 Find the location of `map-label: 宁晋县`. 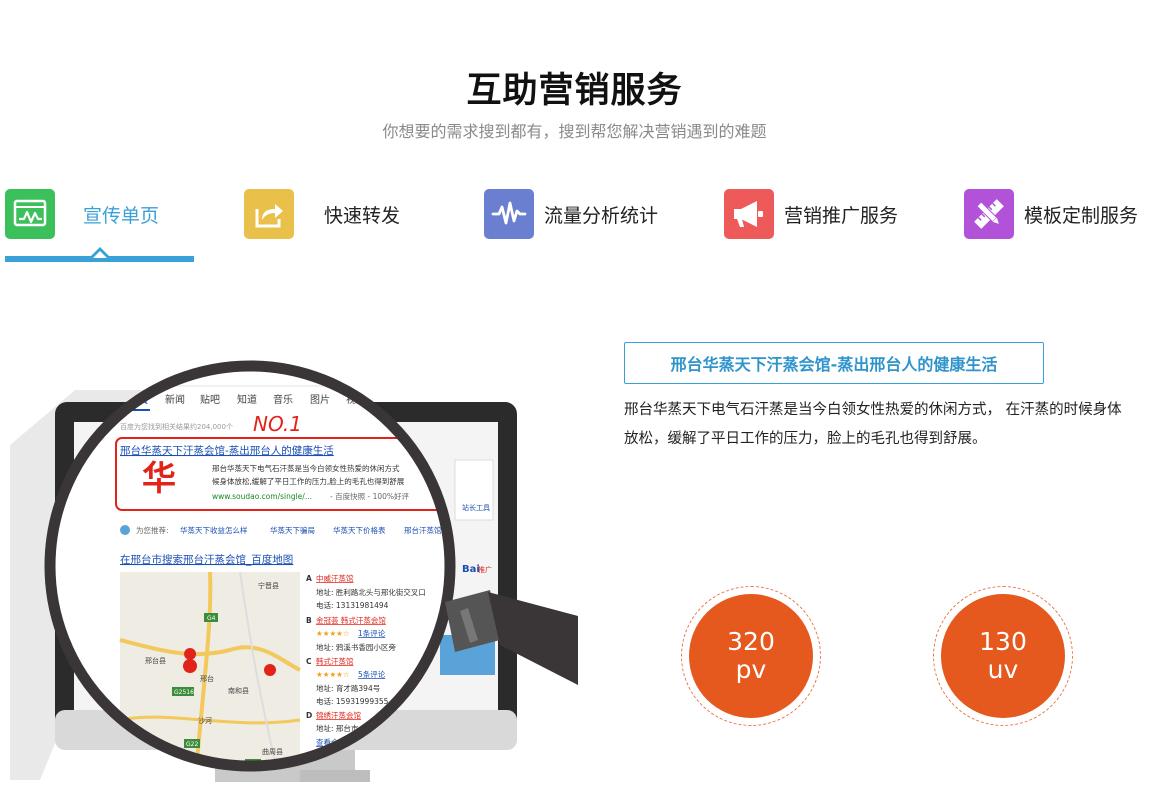

map-label: 宁晋县 is located at coordinates (268, 585).